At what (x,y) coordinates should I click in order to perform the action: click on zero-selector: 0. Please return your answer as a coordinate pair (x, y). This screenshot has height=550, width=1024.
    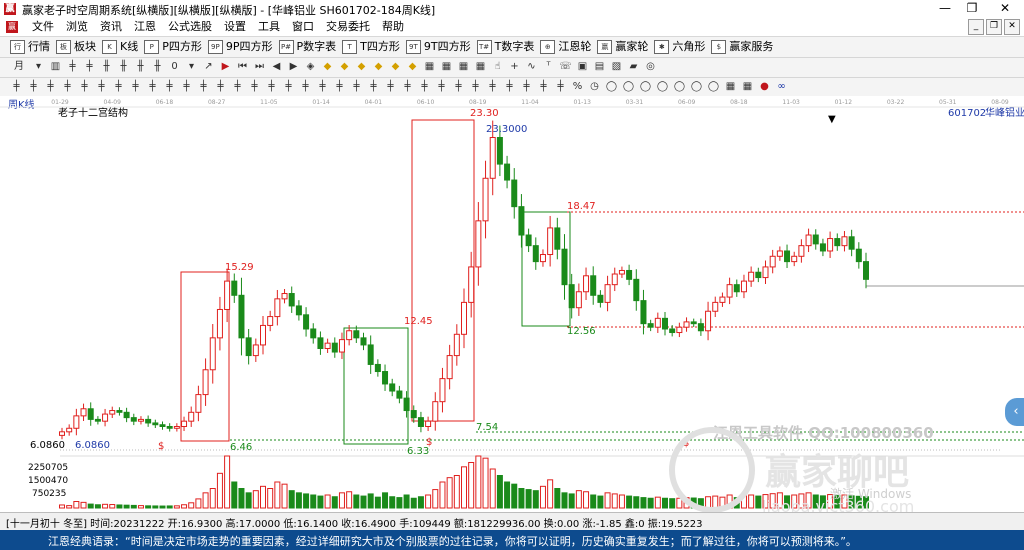
    Looking at the image, I should click on (174, 66).